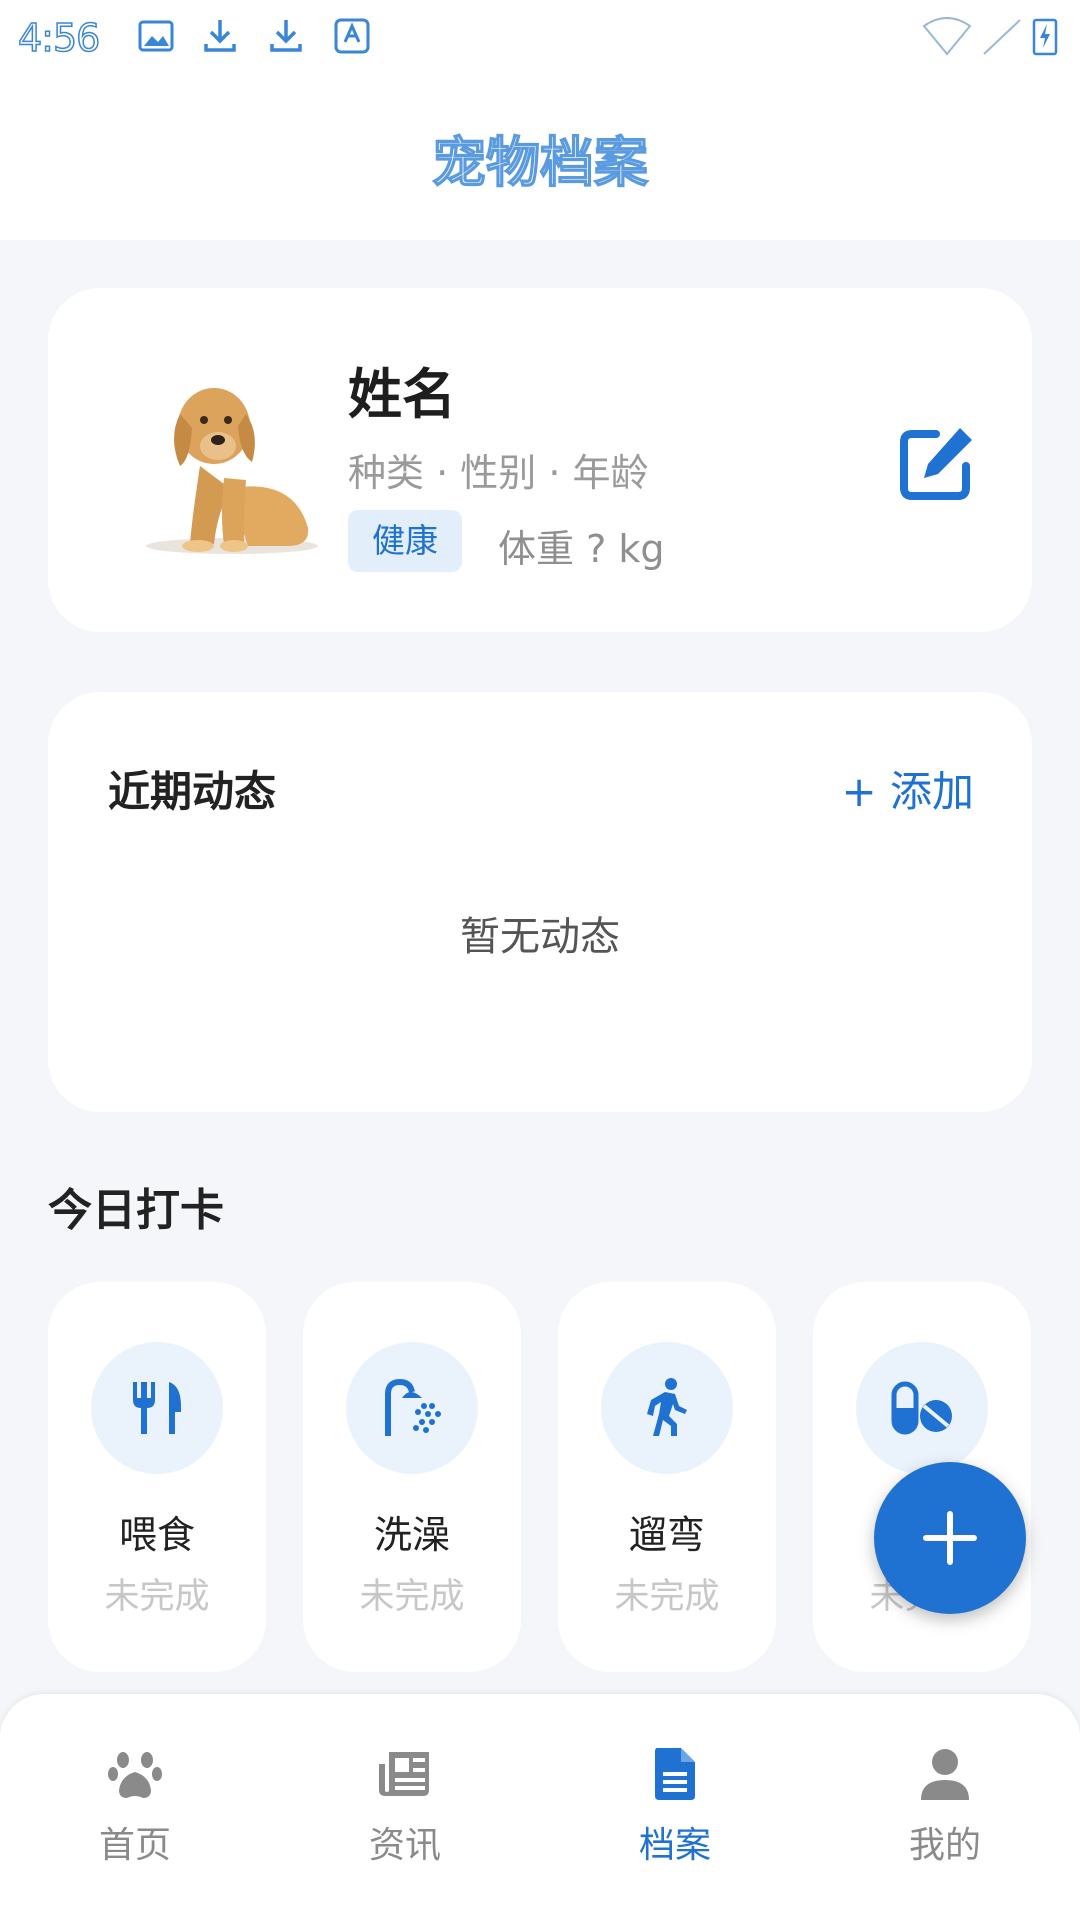 The image size is (1080, 1920). I want to click on bottom-nav: 首页 资讯 档案 我的, so click(540, 1807).